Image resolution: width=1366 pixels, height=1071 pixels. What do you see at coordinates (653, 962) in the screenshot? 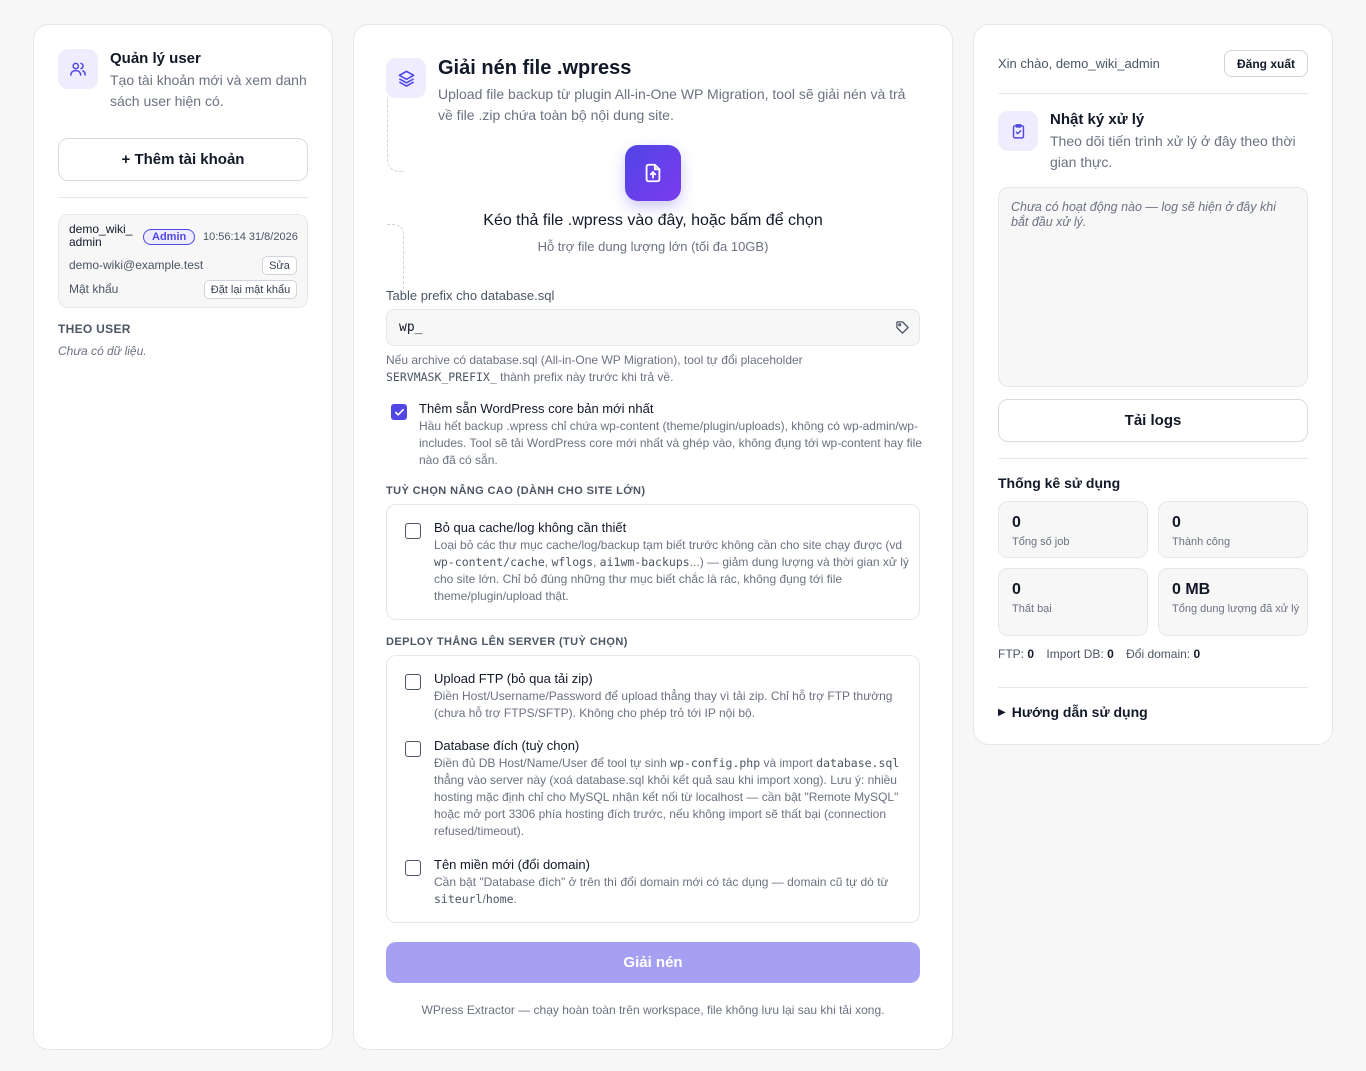
I see `extract-button: Giải nén` at bounding box center [653, 962].